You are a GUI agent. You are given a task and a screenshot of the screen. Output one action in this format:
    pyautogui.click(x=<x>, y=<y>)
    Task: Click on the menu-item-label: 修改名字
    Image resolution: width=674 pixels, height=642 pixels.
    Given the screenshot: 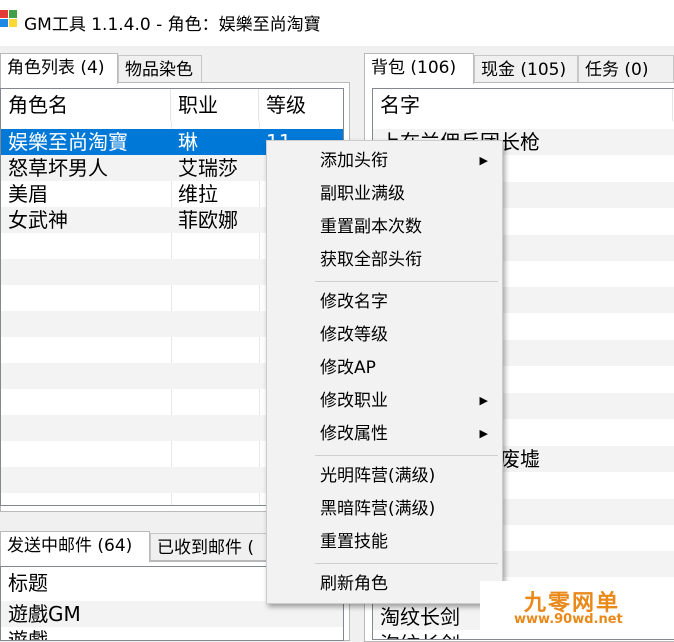 What is the action you would take?
    pyautogui.click(x=354, y=302)
    